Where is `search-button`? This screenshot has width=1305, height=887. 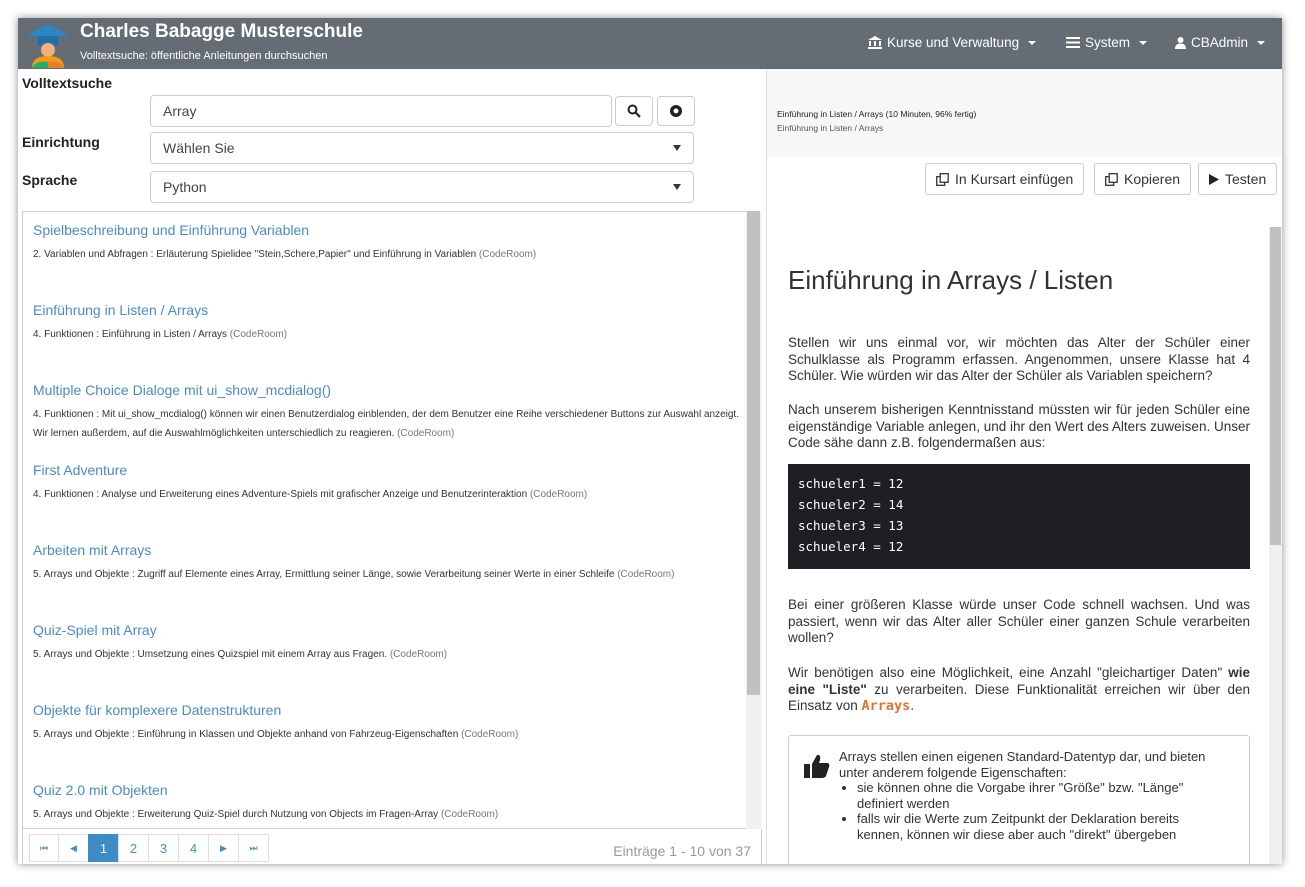
search-button is located at coordinates (634, 111).